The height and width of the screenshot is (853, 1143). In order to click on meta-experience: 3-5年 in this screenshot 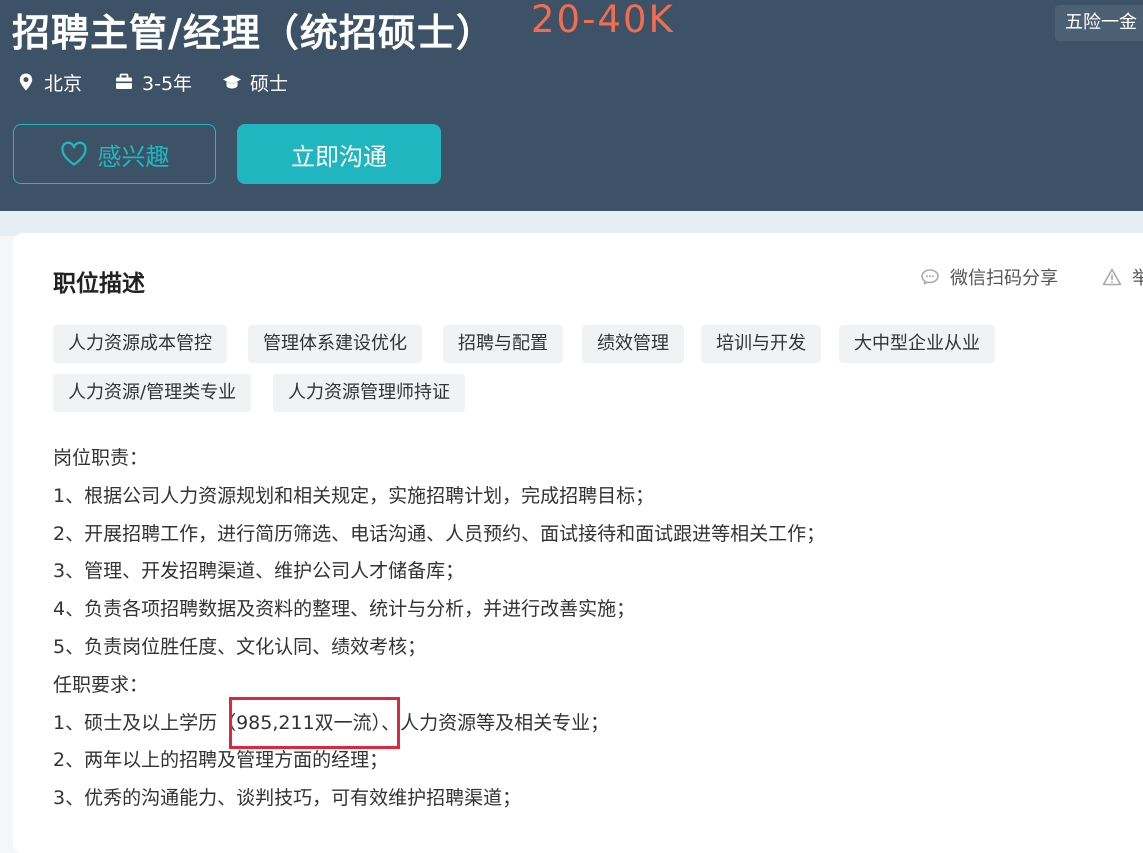, I will do `click(153, 82)`.